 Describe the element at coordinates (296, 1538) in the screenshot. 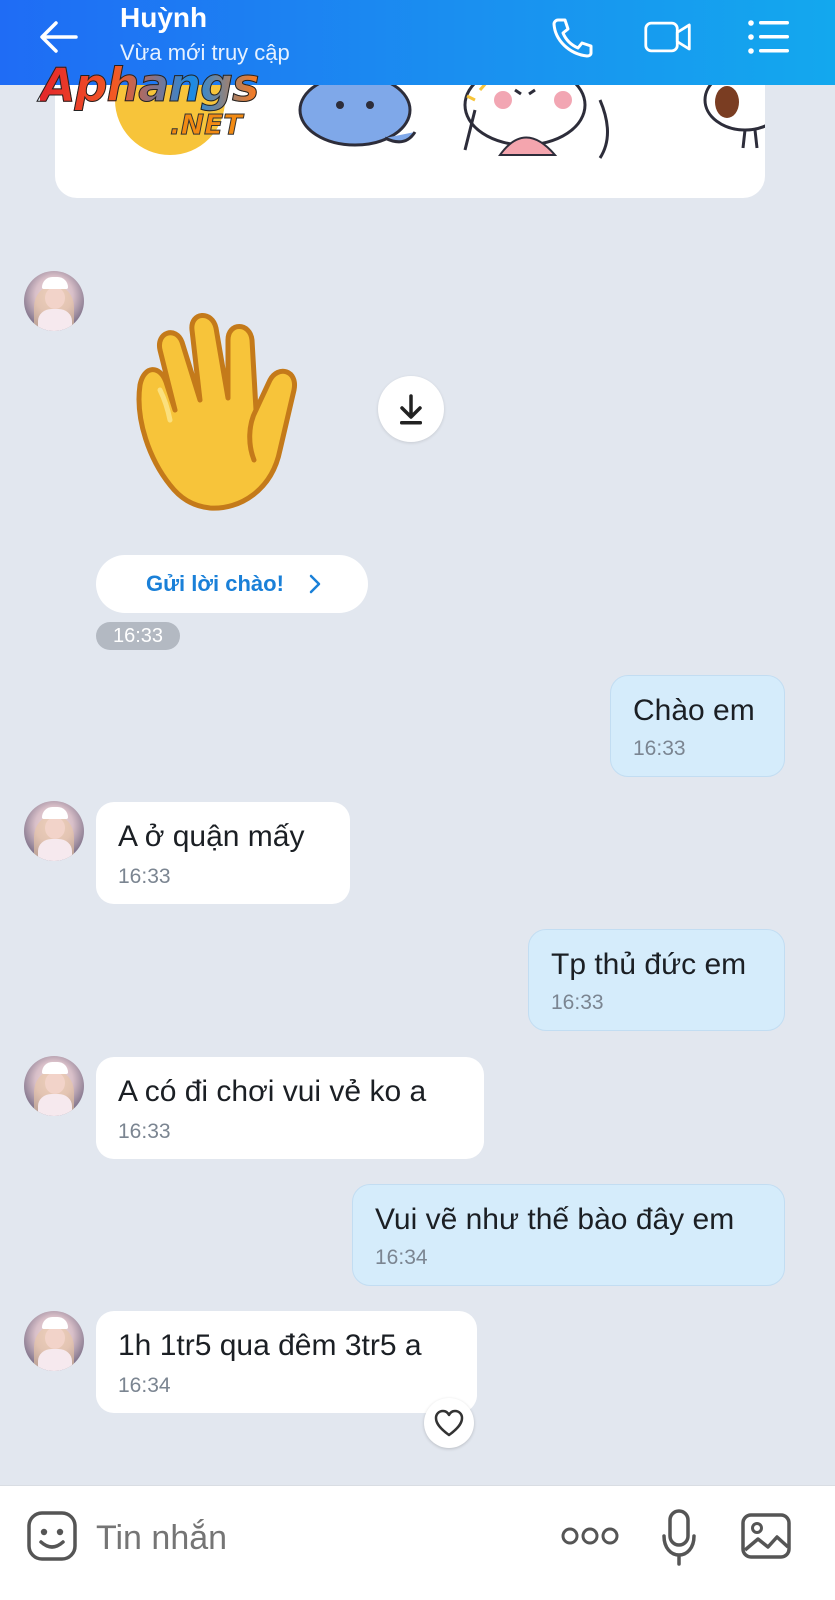

I see `message-input` at that location.